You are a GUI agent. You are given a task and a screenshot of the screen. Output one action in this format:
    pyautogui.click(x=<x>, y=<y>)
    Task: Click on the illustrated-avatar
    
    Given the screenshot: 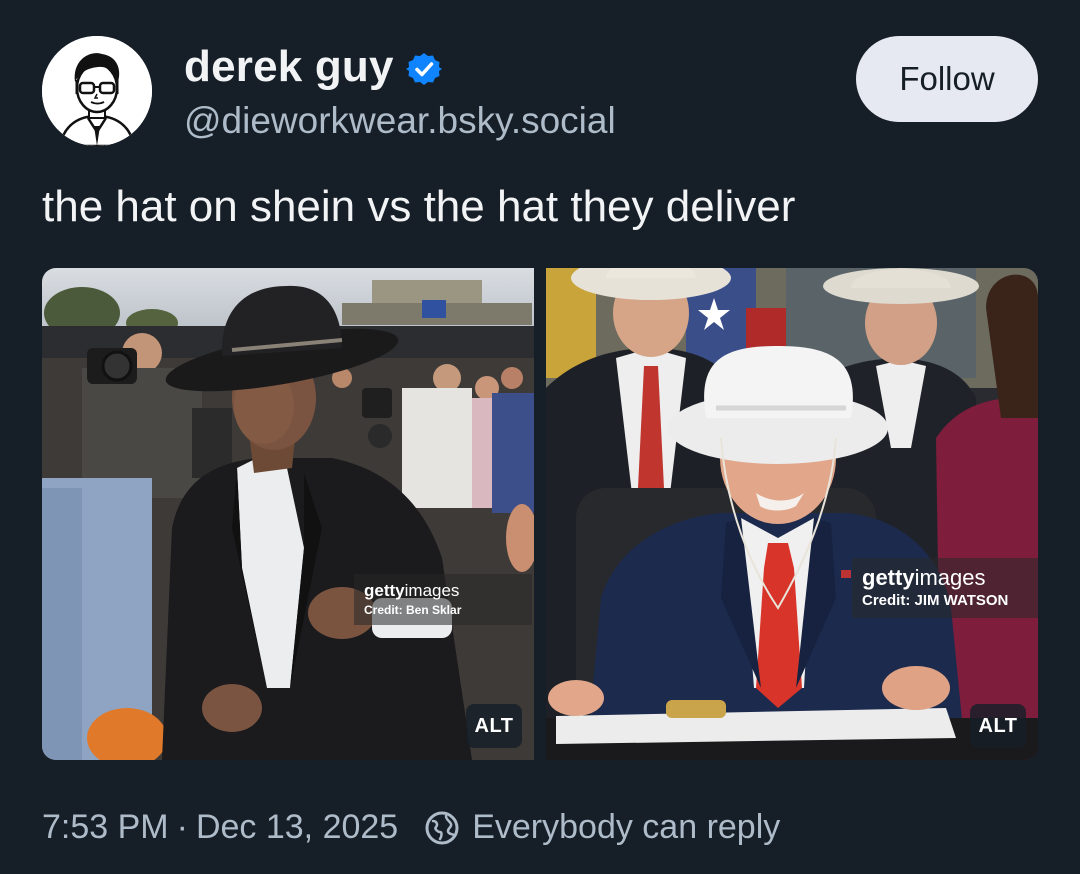 What is the action you would take?
    pyautogui.click(x=97, y=91)
    